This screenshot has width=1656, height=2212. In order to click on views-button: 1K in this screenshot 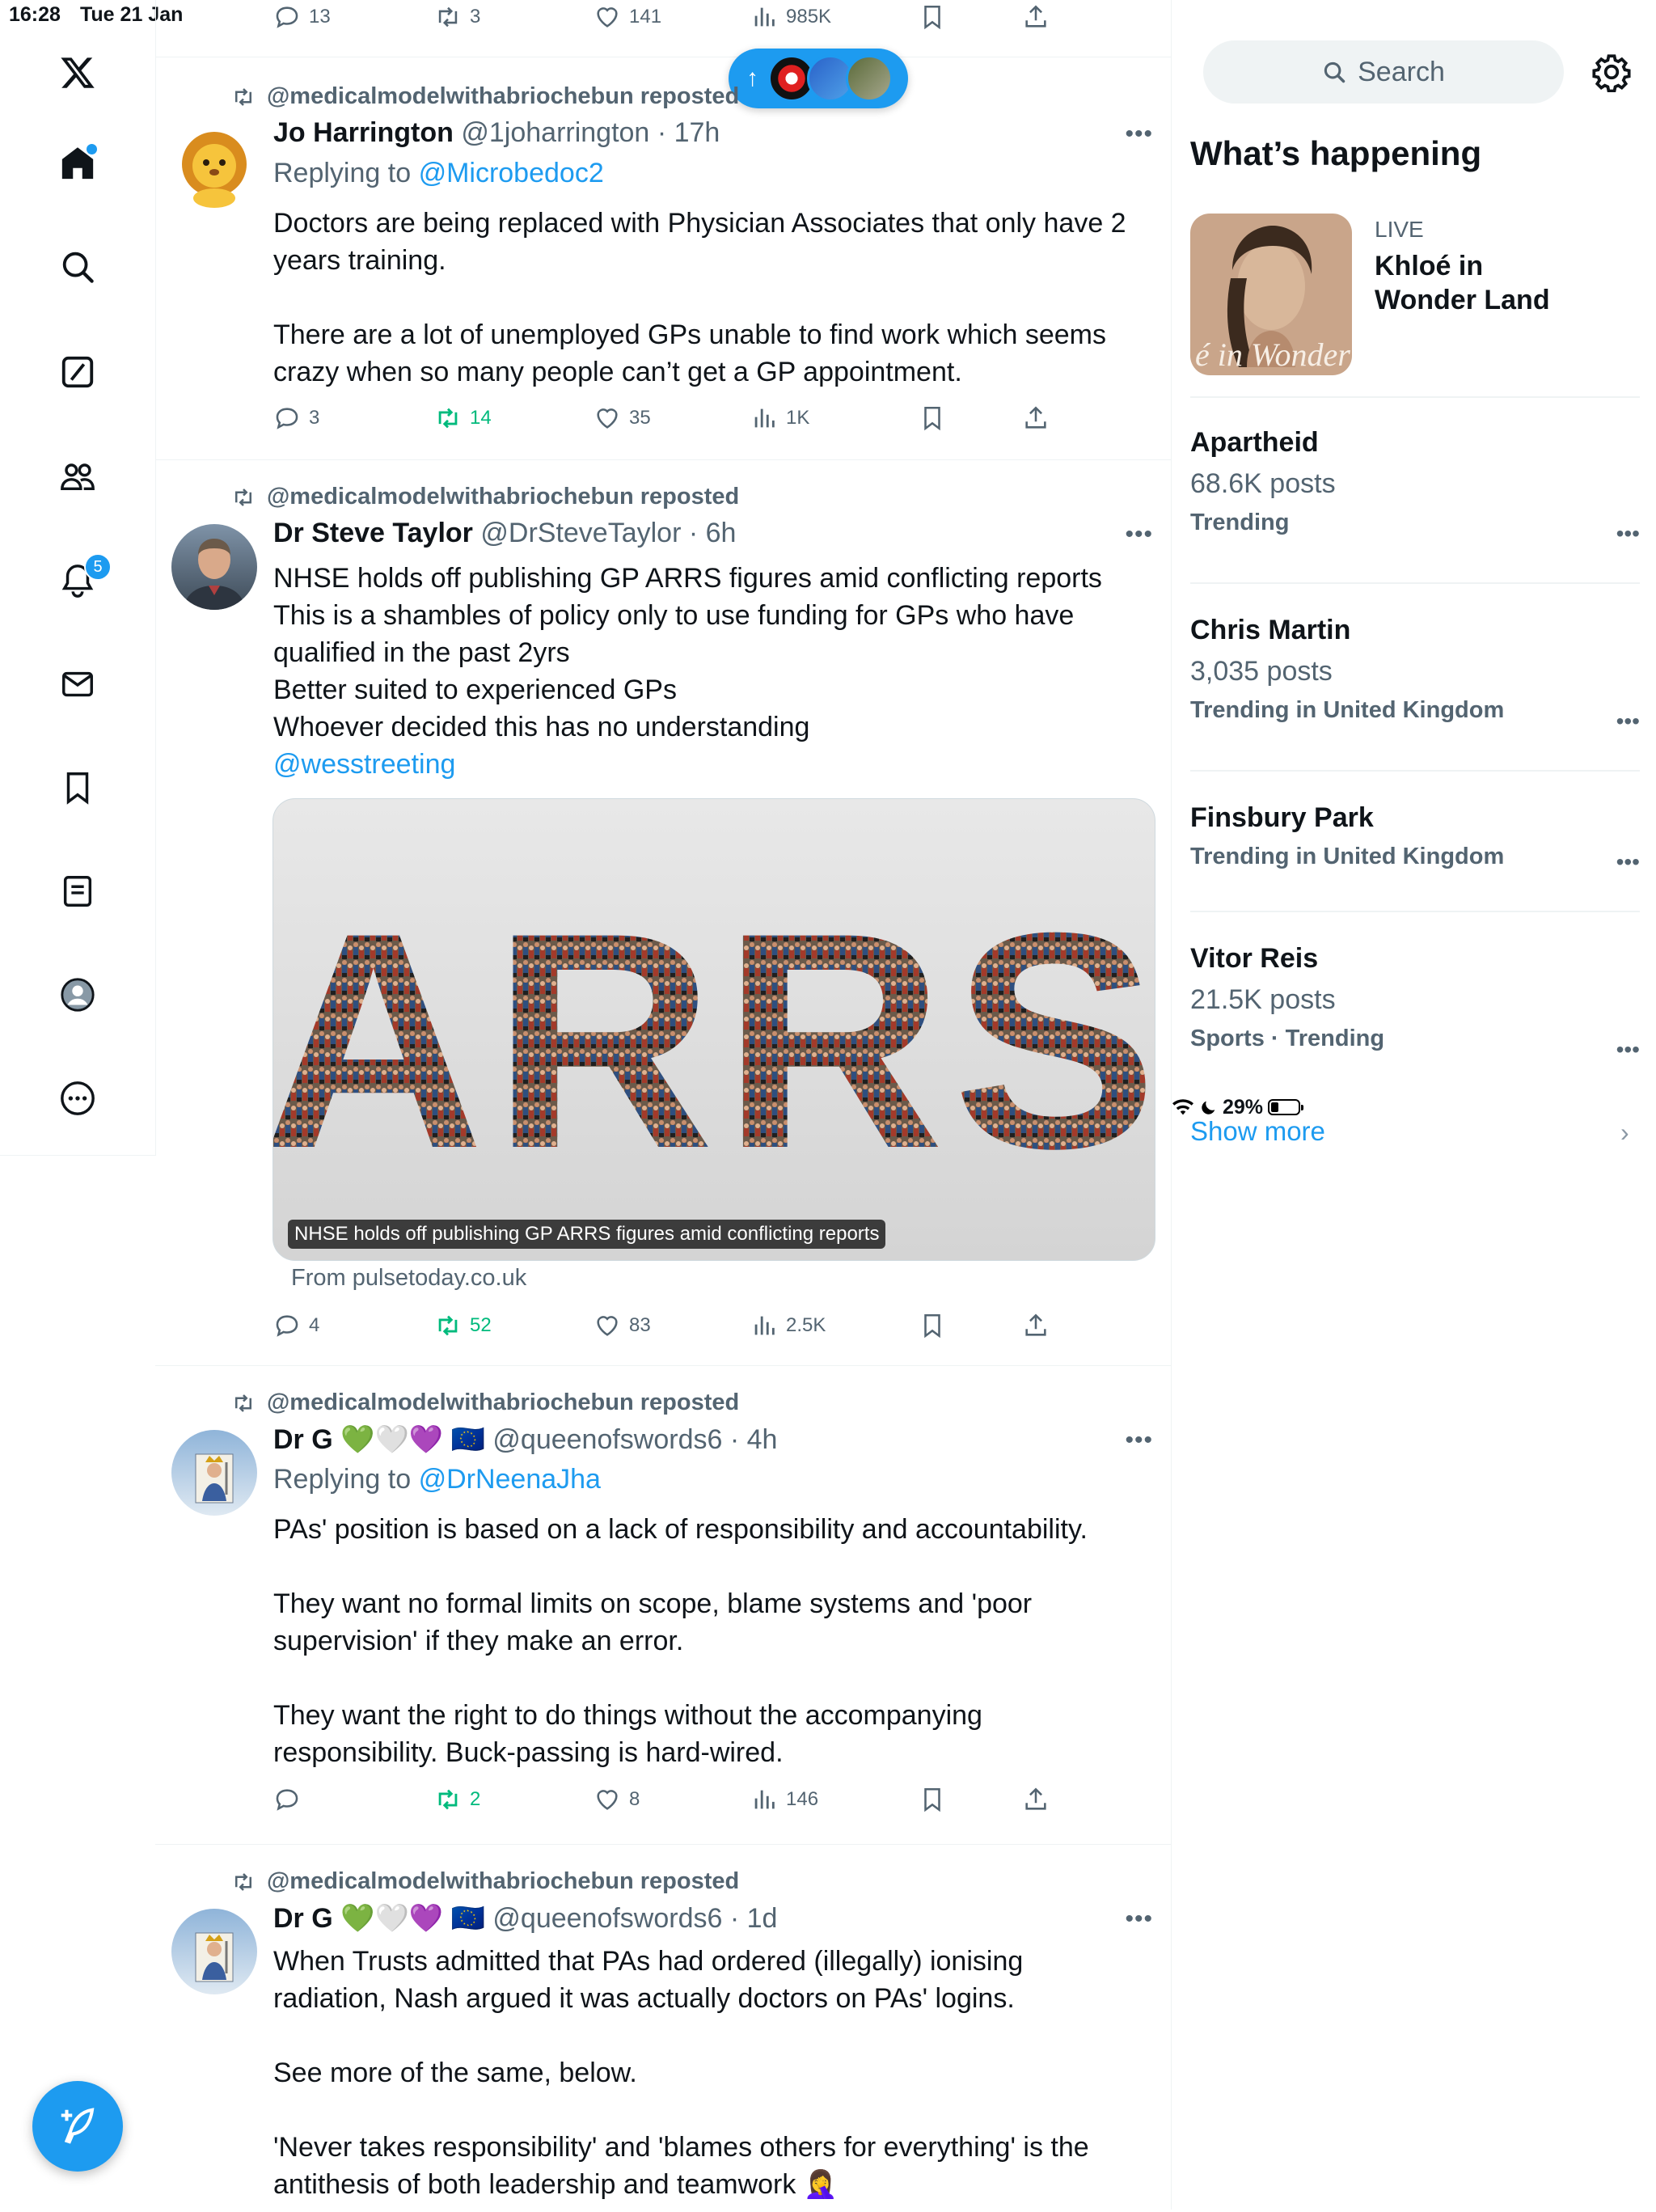, I will do `click(779, 418)`.